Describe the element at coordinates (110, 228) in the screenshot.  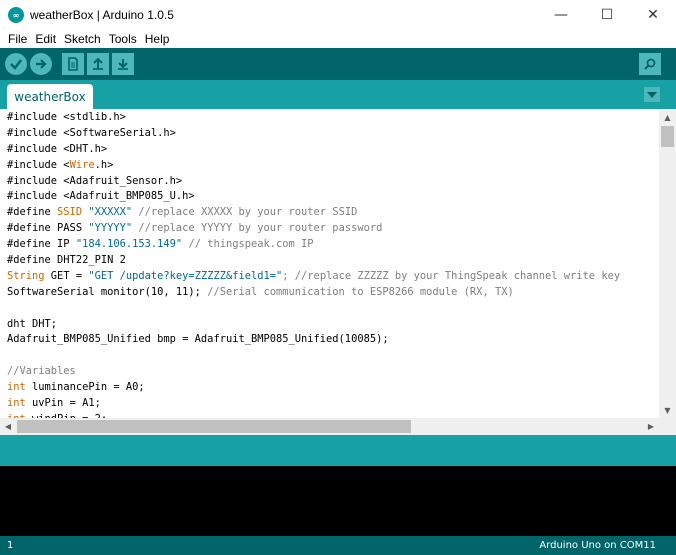
I see `code-string: "YYYYY"` at that location.